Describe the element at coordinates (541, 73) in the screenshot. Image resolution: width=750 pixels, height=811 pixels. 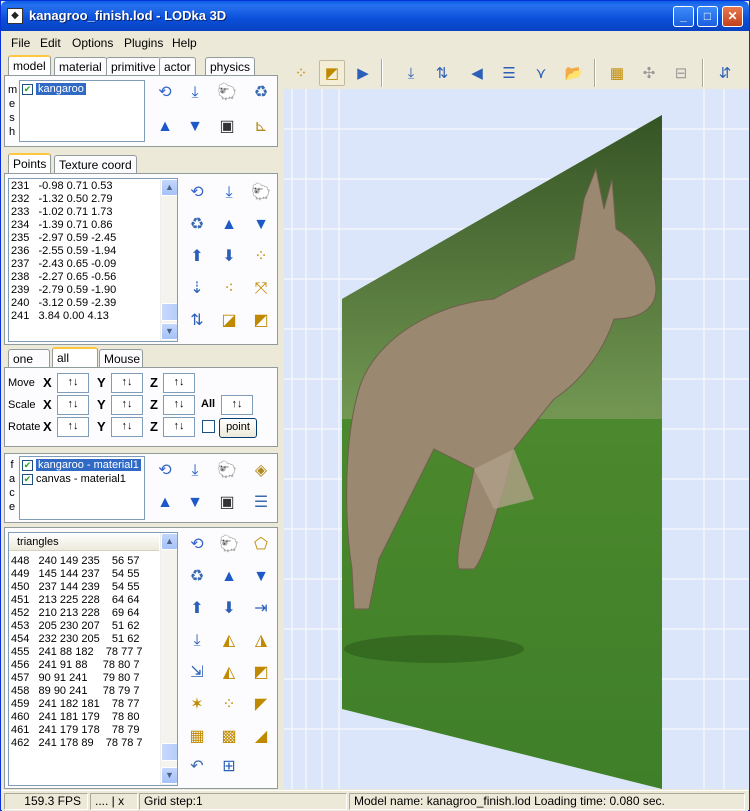
I see `select-add-icon: ⋎` at that location.